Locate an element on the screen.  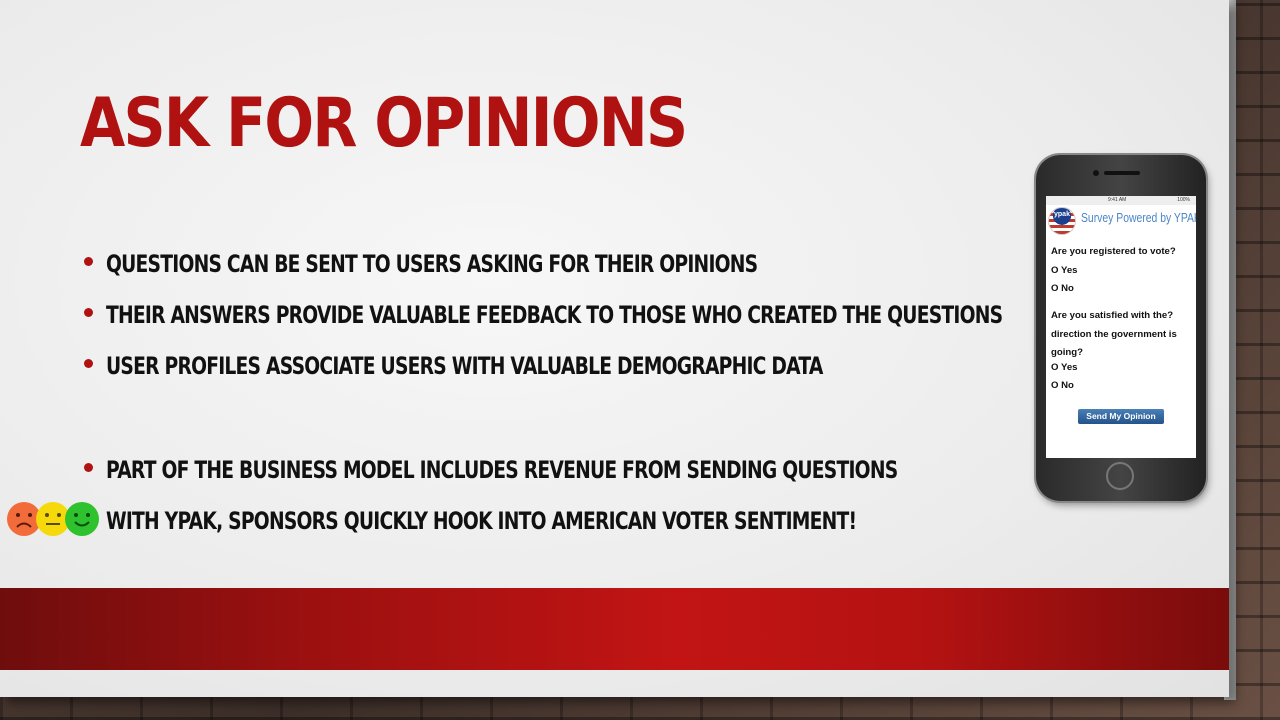
status-bar: 9:41 AM 100% is located at coordinates (1121, 200).